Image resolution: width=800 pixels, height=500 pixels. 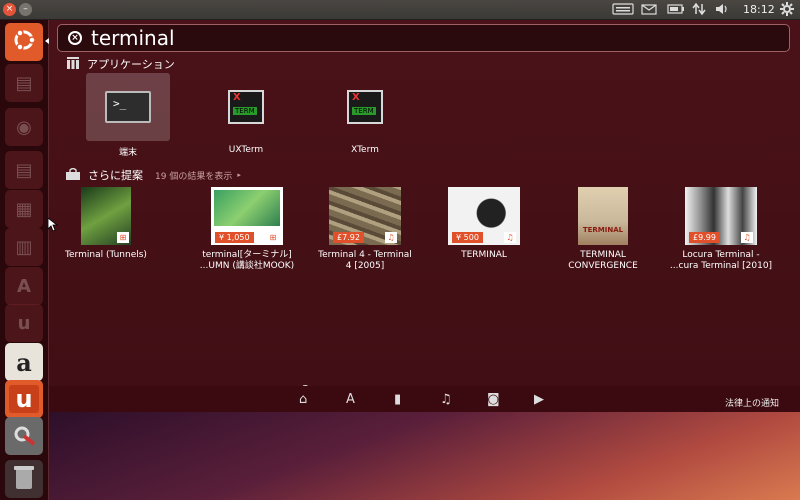 I want to click on launcher-item-system-settings, so click(x=24, y=436).